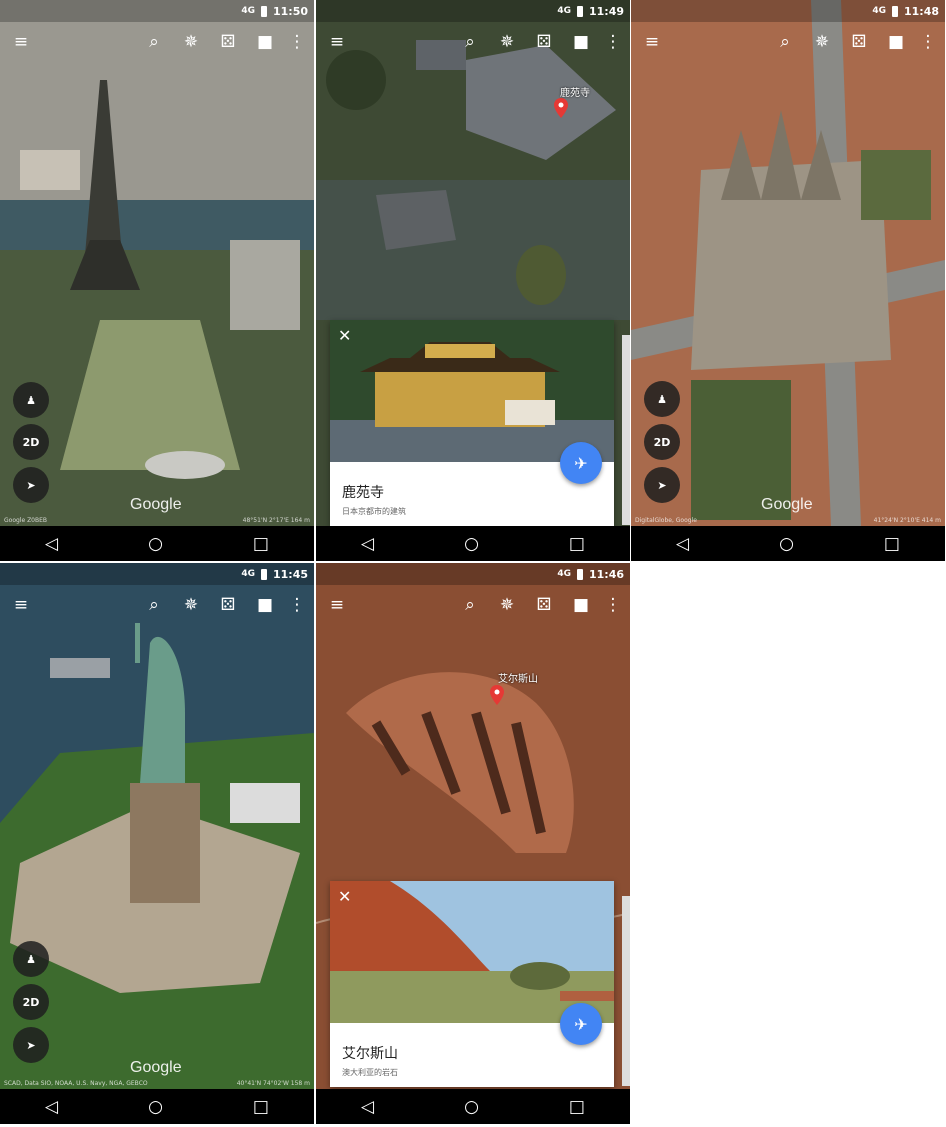 This screenshot has width=946, height=1127. I want to click on knowledge-card: ✕ ✈ 鹿苑寺 日本京都市的建筑, so click(472, 423).